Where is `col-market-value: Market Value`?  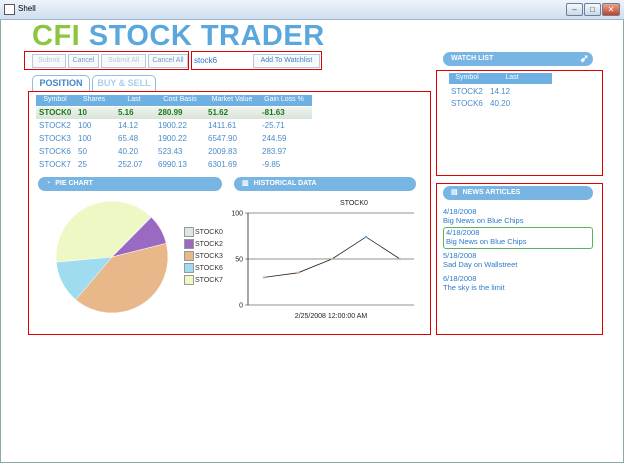 col-market-value: Market Value is located at coordinates (232, 99).